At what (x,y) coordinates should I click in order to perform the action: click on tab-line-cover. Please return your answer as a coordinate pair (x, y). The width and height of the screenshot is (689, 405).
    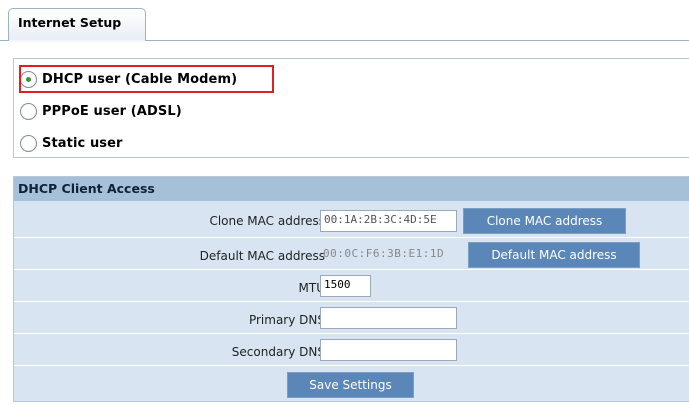
    Looking at the image, I should click on (77, 41).